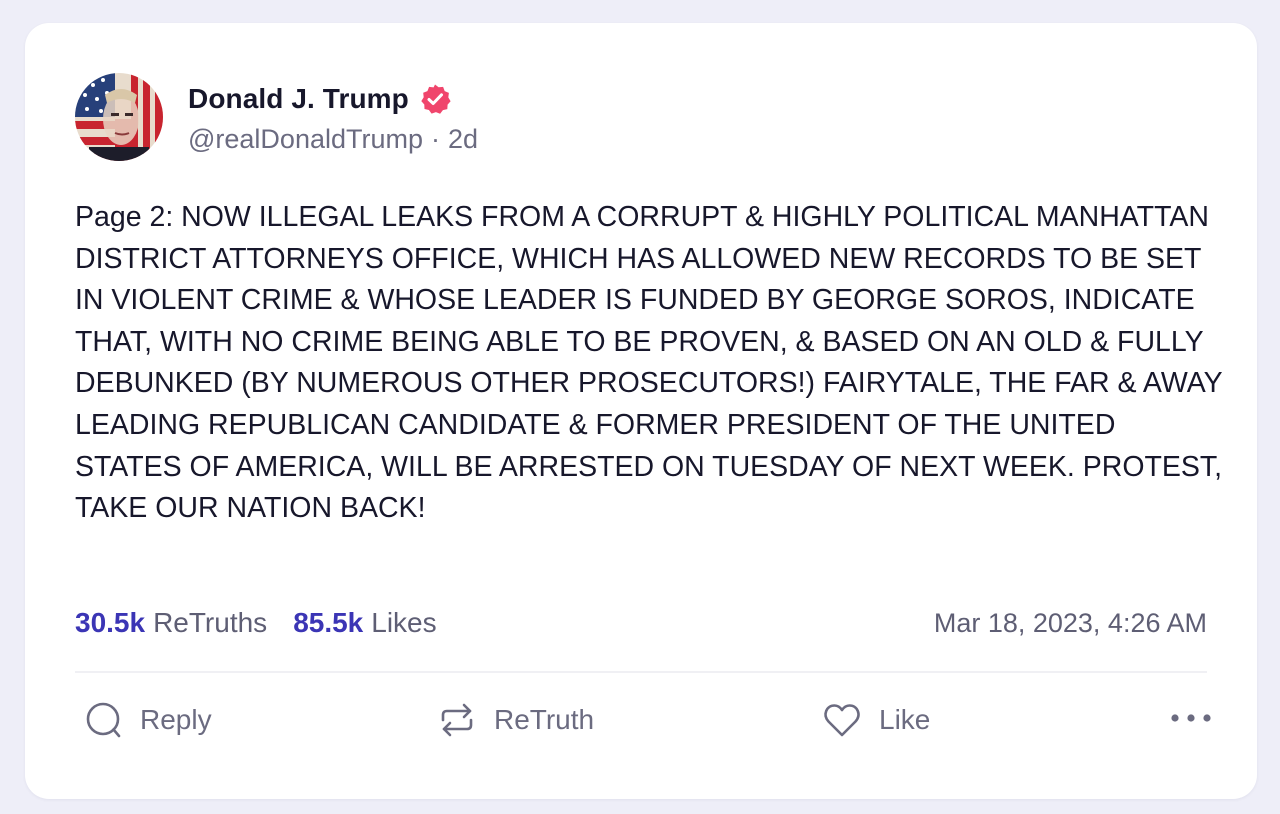  I want to click on author-name-row: Donald J. Trump, so click(333, 99).